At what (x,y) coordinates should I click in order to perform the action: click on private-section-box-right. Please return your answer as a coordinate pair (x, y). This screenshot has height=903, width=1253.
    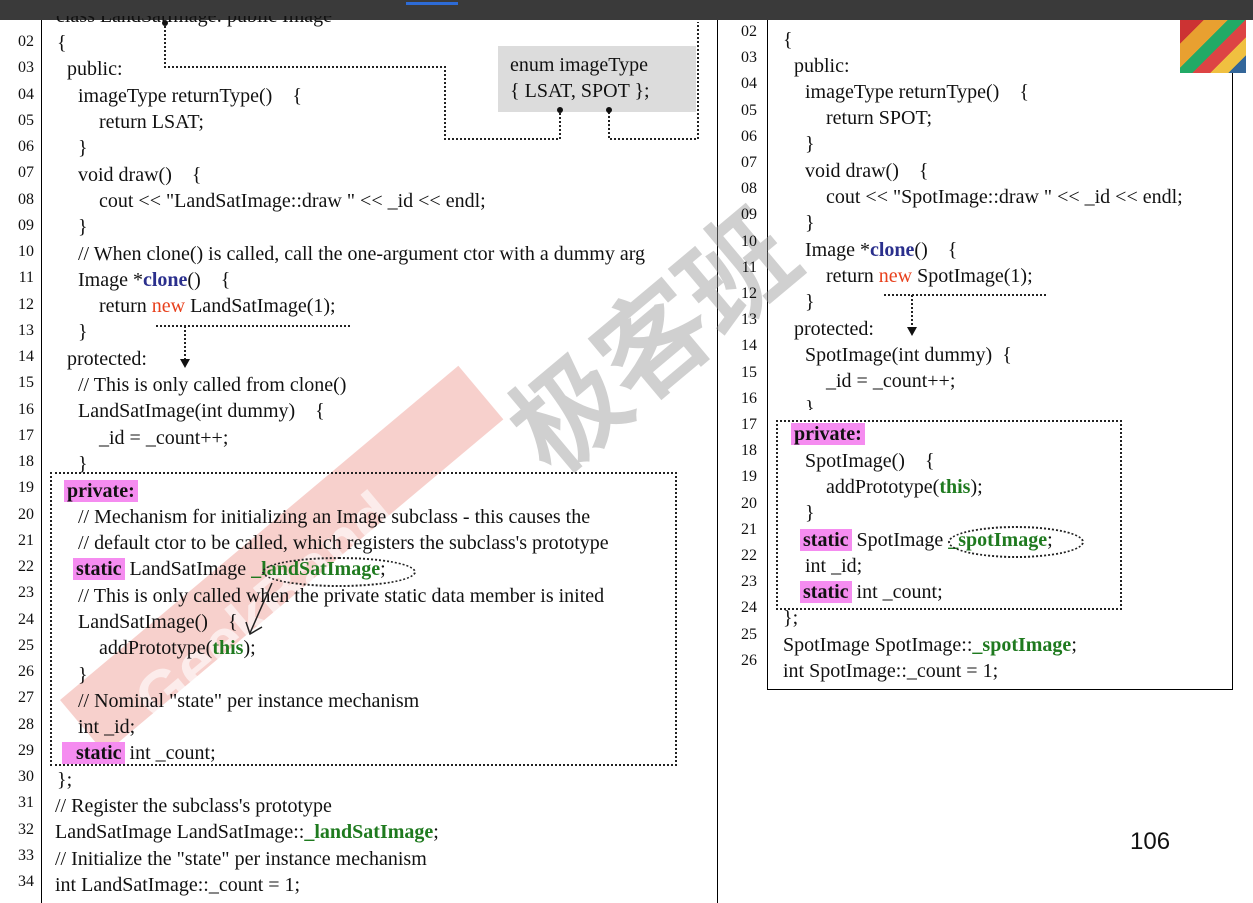
    Looking at the image, I should click on (949, 515).